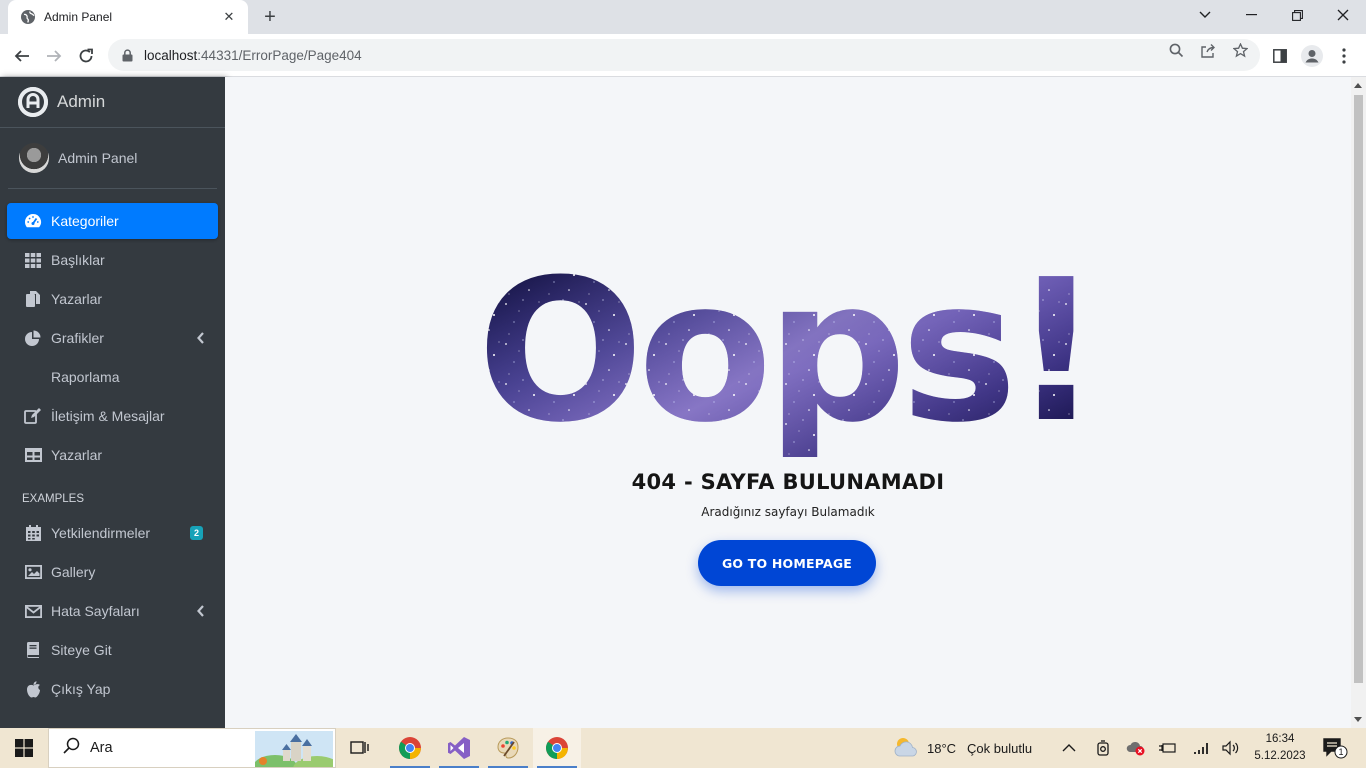  I want to click on profile-icon, so click(1312, 56).